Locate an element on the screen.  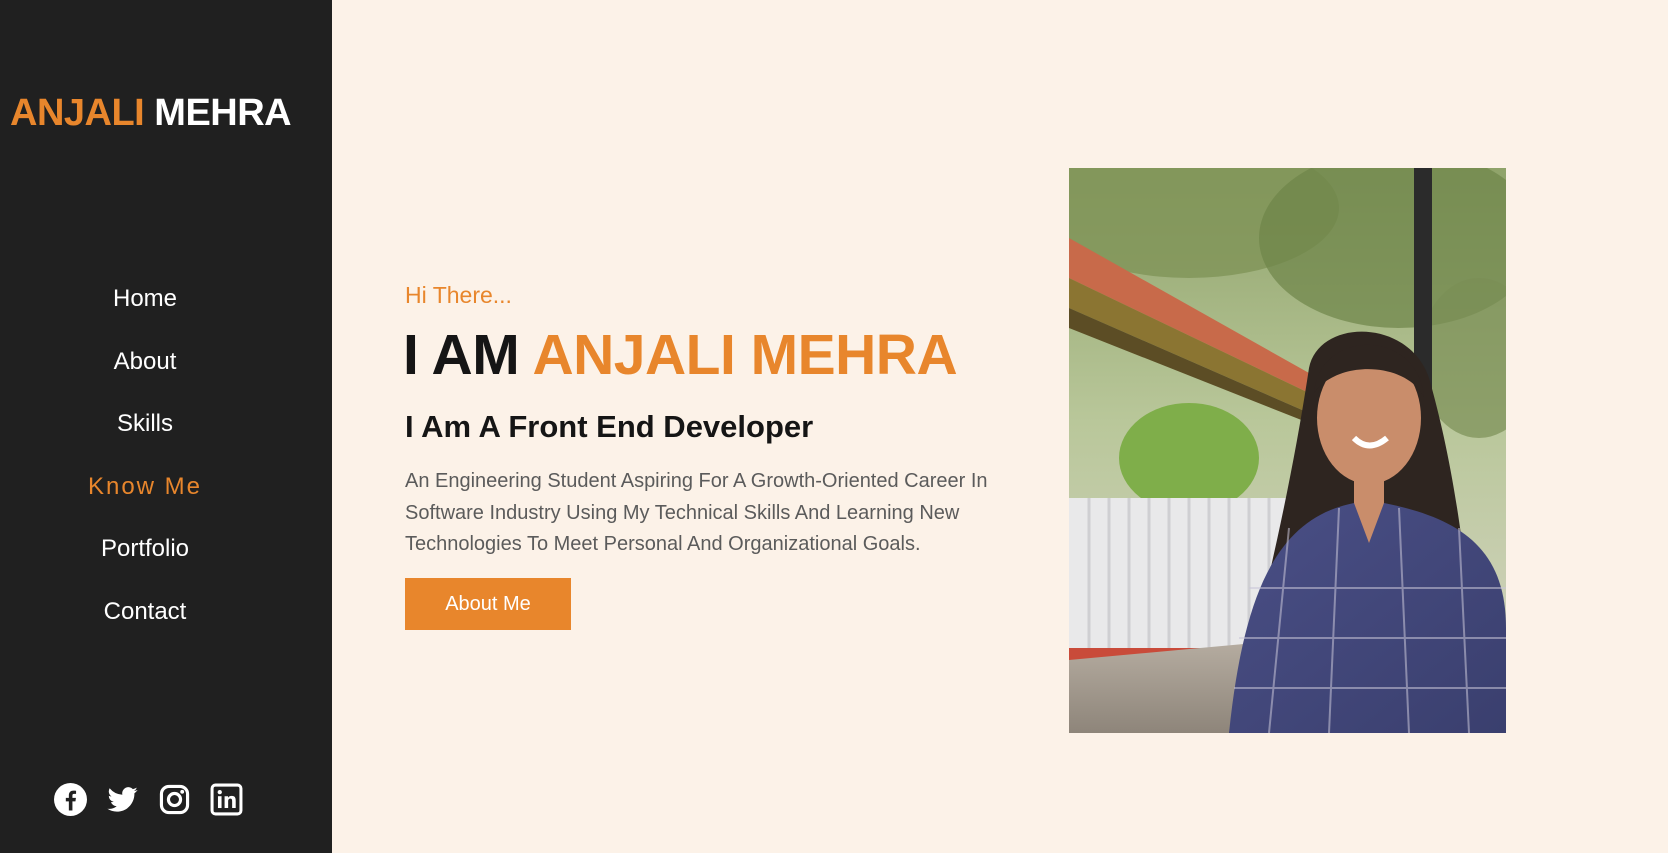
hero-subhead: I Am A Front End Developer is located at coordinates (609, 426).